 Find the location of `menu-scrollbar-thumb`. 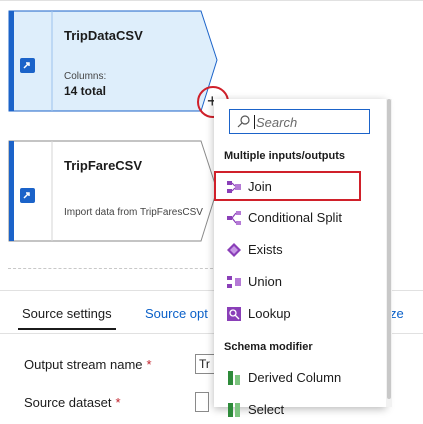

menu-scrollbar-thumb is located at coordinates (389, 249).